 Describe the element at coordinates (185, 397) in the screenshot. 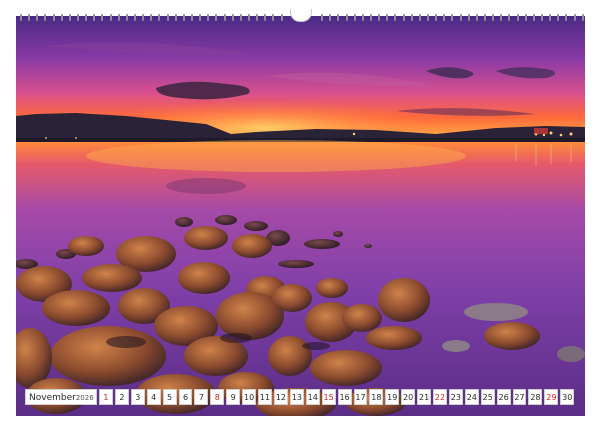

I see `day-cell: 6` at that location.